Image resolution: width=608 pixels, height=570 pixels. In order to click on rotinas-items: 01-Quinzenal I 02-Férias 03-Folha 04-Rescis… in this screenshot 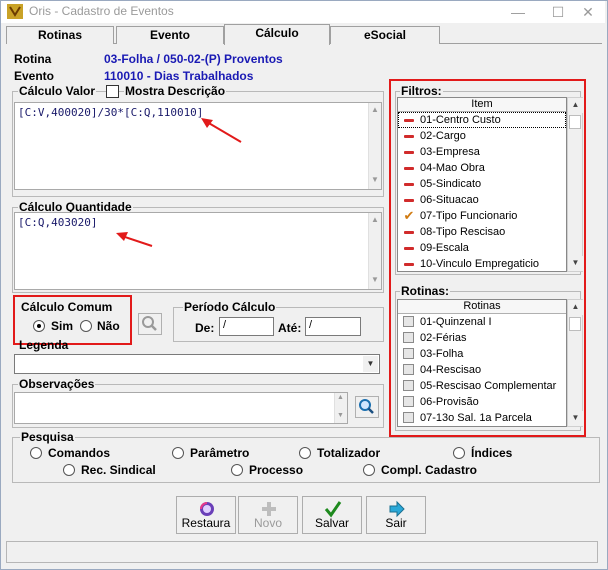, I will do `click(482, 370)`.